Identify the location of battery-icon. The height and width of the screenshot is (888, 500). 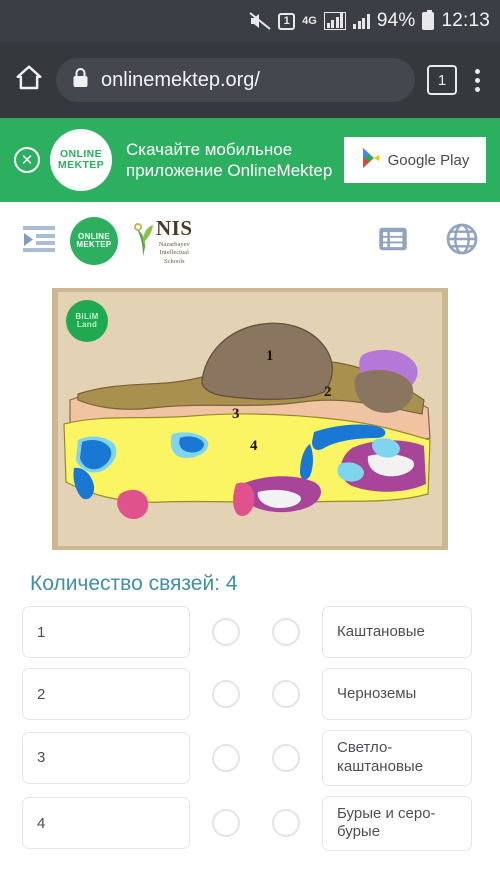
(428, 20).